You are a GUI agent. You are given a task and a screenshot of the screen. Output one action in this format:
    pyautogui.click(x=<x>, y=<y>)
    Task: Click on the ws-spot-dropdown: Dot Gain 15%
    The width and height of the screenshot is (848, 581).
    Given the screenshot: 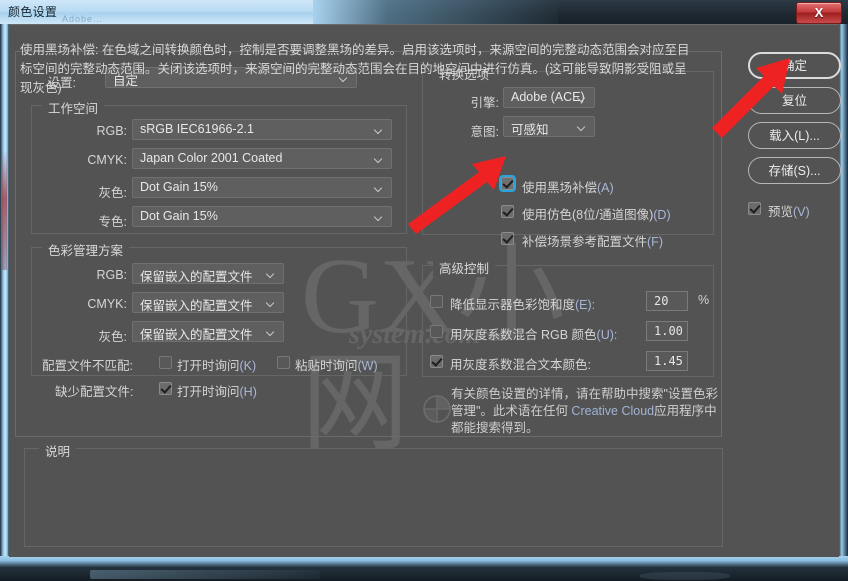 What is the action you would take?
    pyautogui.click(x=262, y=216)
    